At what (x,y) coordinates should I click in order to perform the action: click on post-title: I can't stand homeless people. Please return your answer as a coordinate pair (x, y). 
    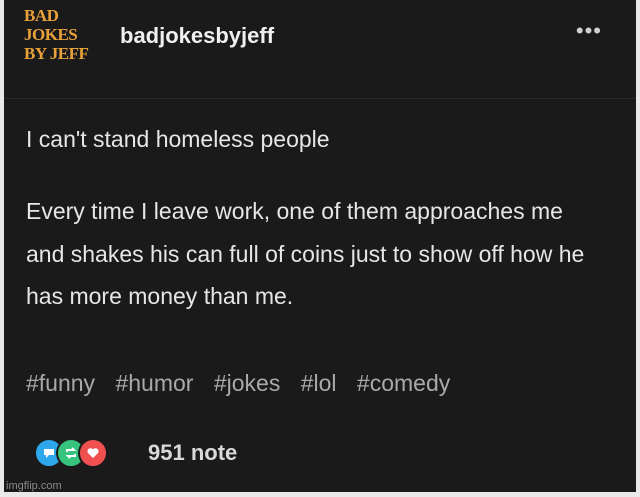
    Looking at the image, I should click on (178, 139).